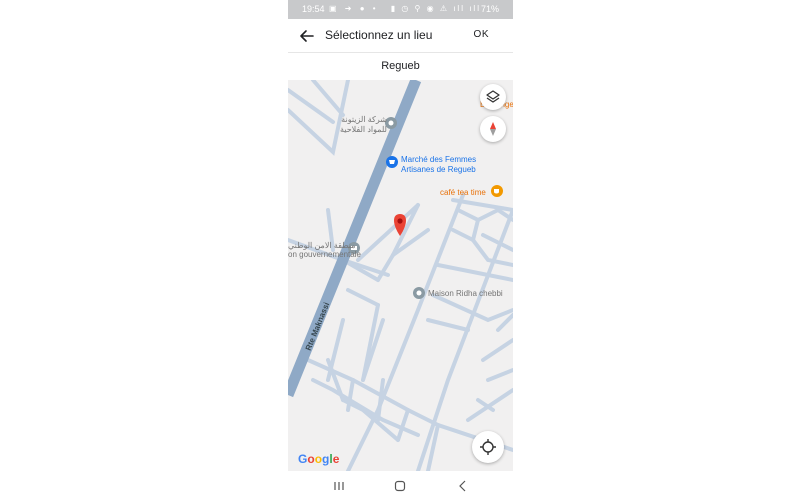  I want to click on shopping-marker-icon, so click(392, 162).